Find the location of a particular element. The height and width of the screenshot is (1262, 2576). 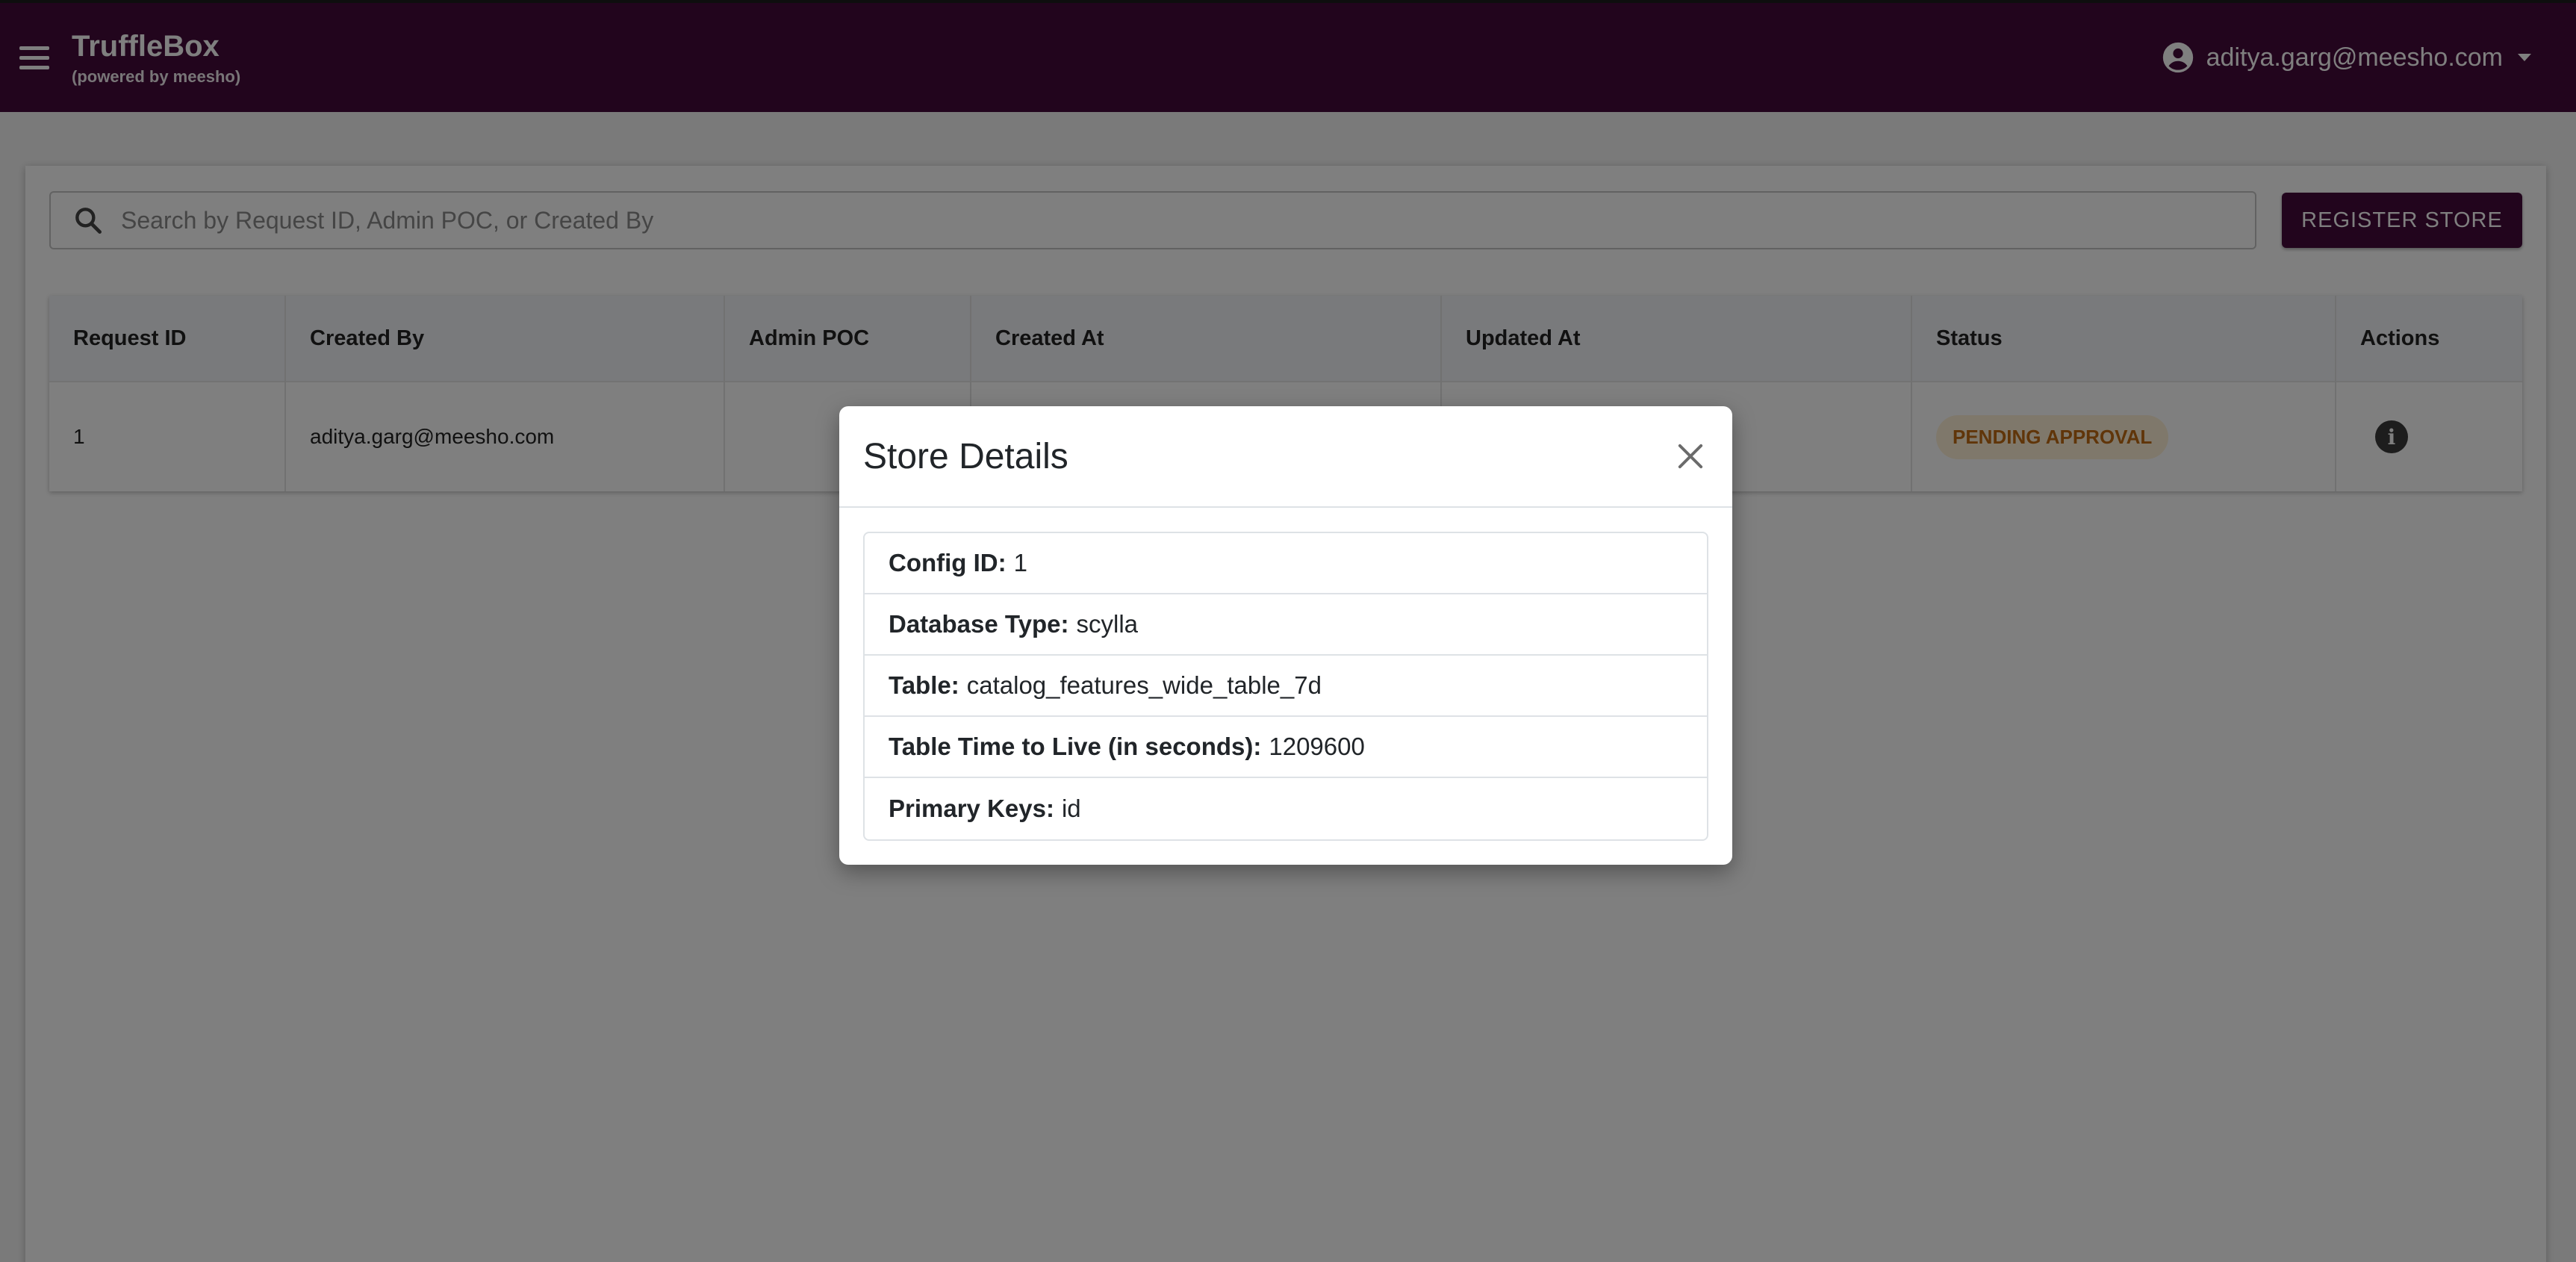

detail-label: Primary Keys: is located at coordinates (971, 808).